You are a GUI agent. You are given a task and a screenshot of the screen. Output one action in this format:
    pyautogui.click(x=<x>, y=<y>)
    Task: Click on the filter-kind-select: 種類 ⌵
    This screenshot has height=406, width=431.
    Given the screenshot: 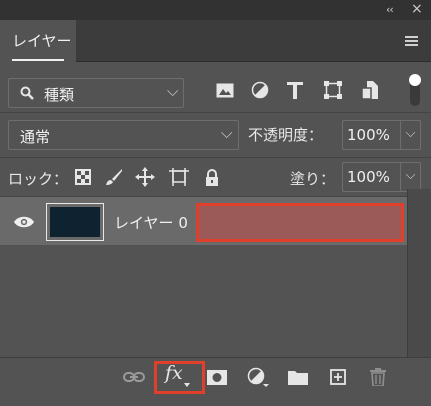 What is the action you would take?
    pyautogui.click(x=96, y=93)
    